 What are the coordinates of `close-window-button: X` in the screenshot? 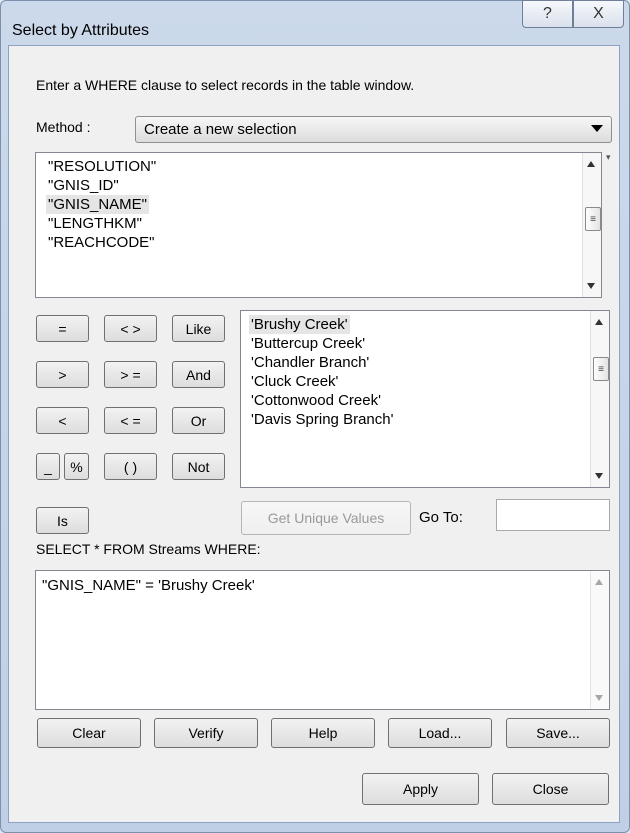 It's located at (598, 14).